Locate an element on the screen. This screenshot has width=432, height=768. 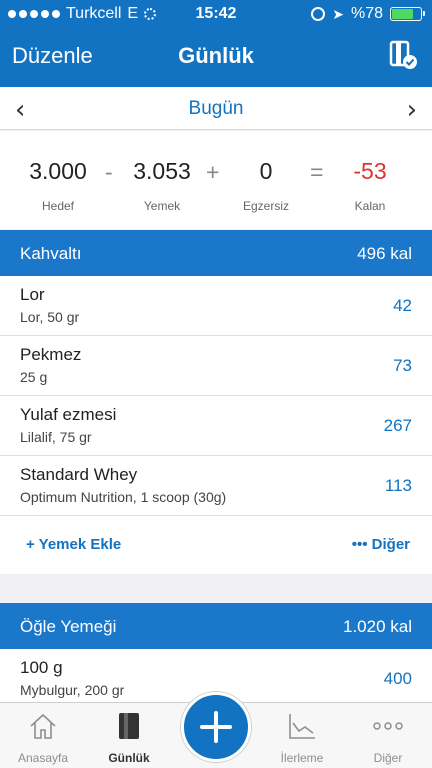
tab-progress: İlerleme is located at coordinates (302, 735).